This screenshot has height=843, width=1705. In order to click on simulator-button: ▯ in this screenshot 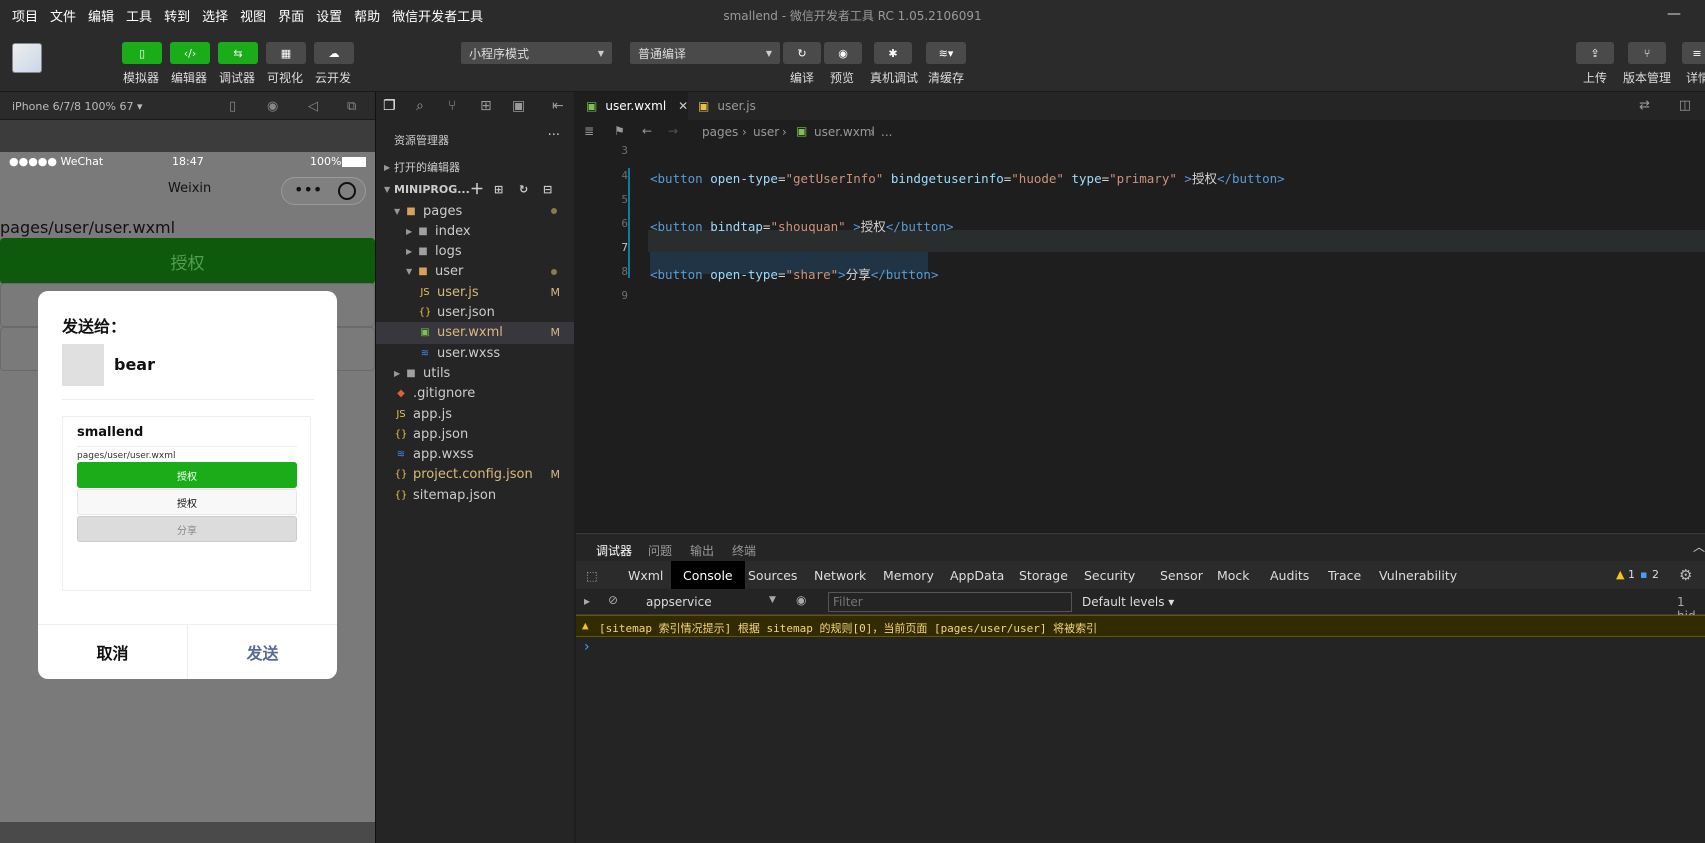, I will do `click(142, 53)`.